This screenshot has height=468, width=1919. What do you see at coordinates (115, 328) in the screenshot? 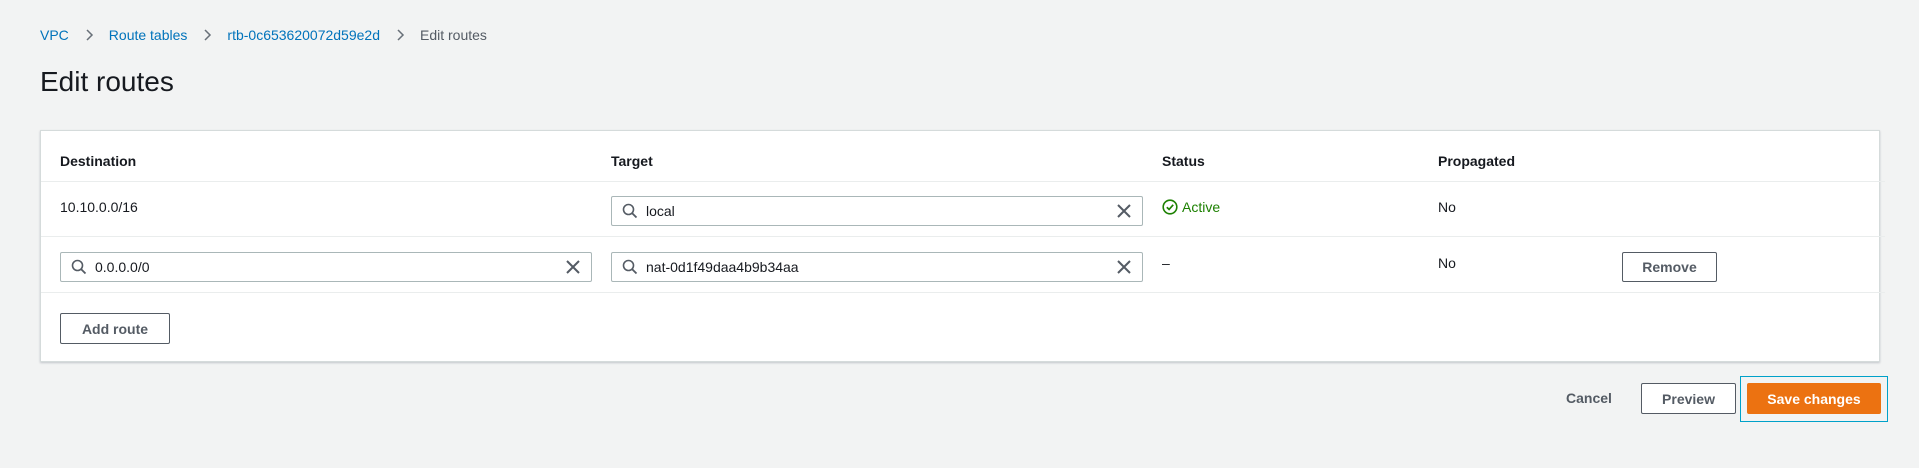
I see `add-route-button: Add route` at bounding box center [115, 328].